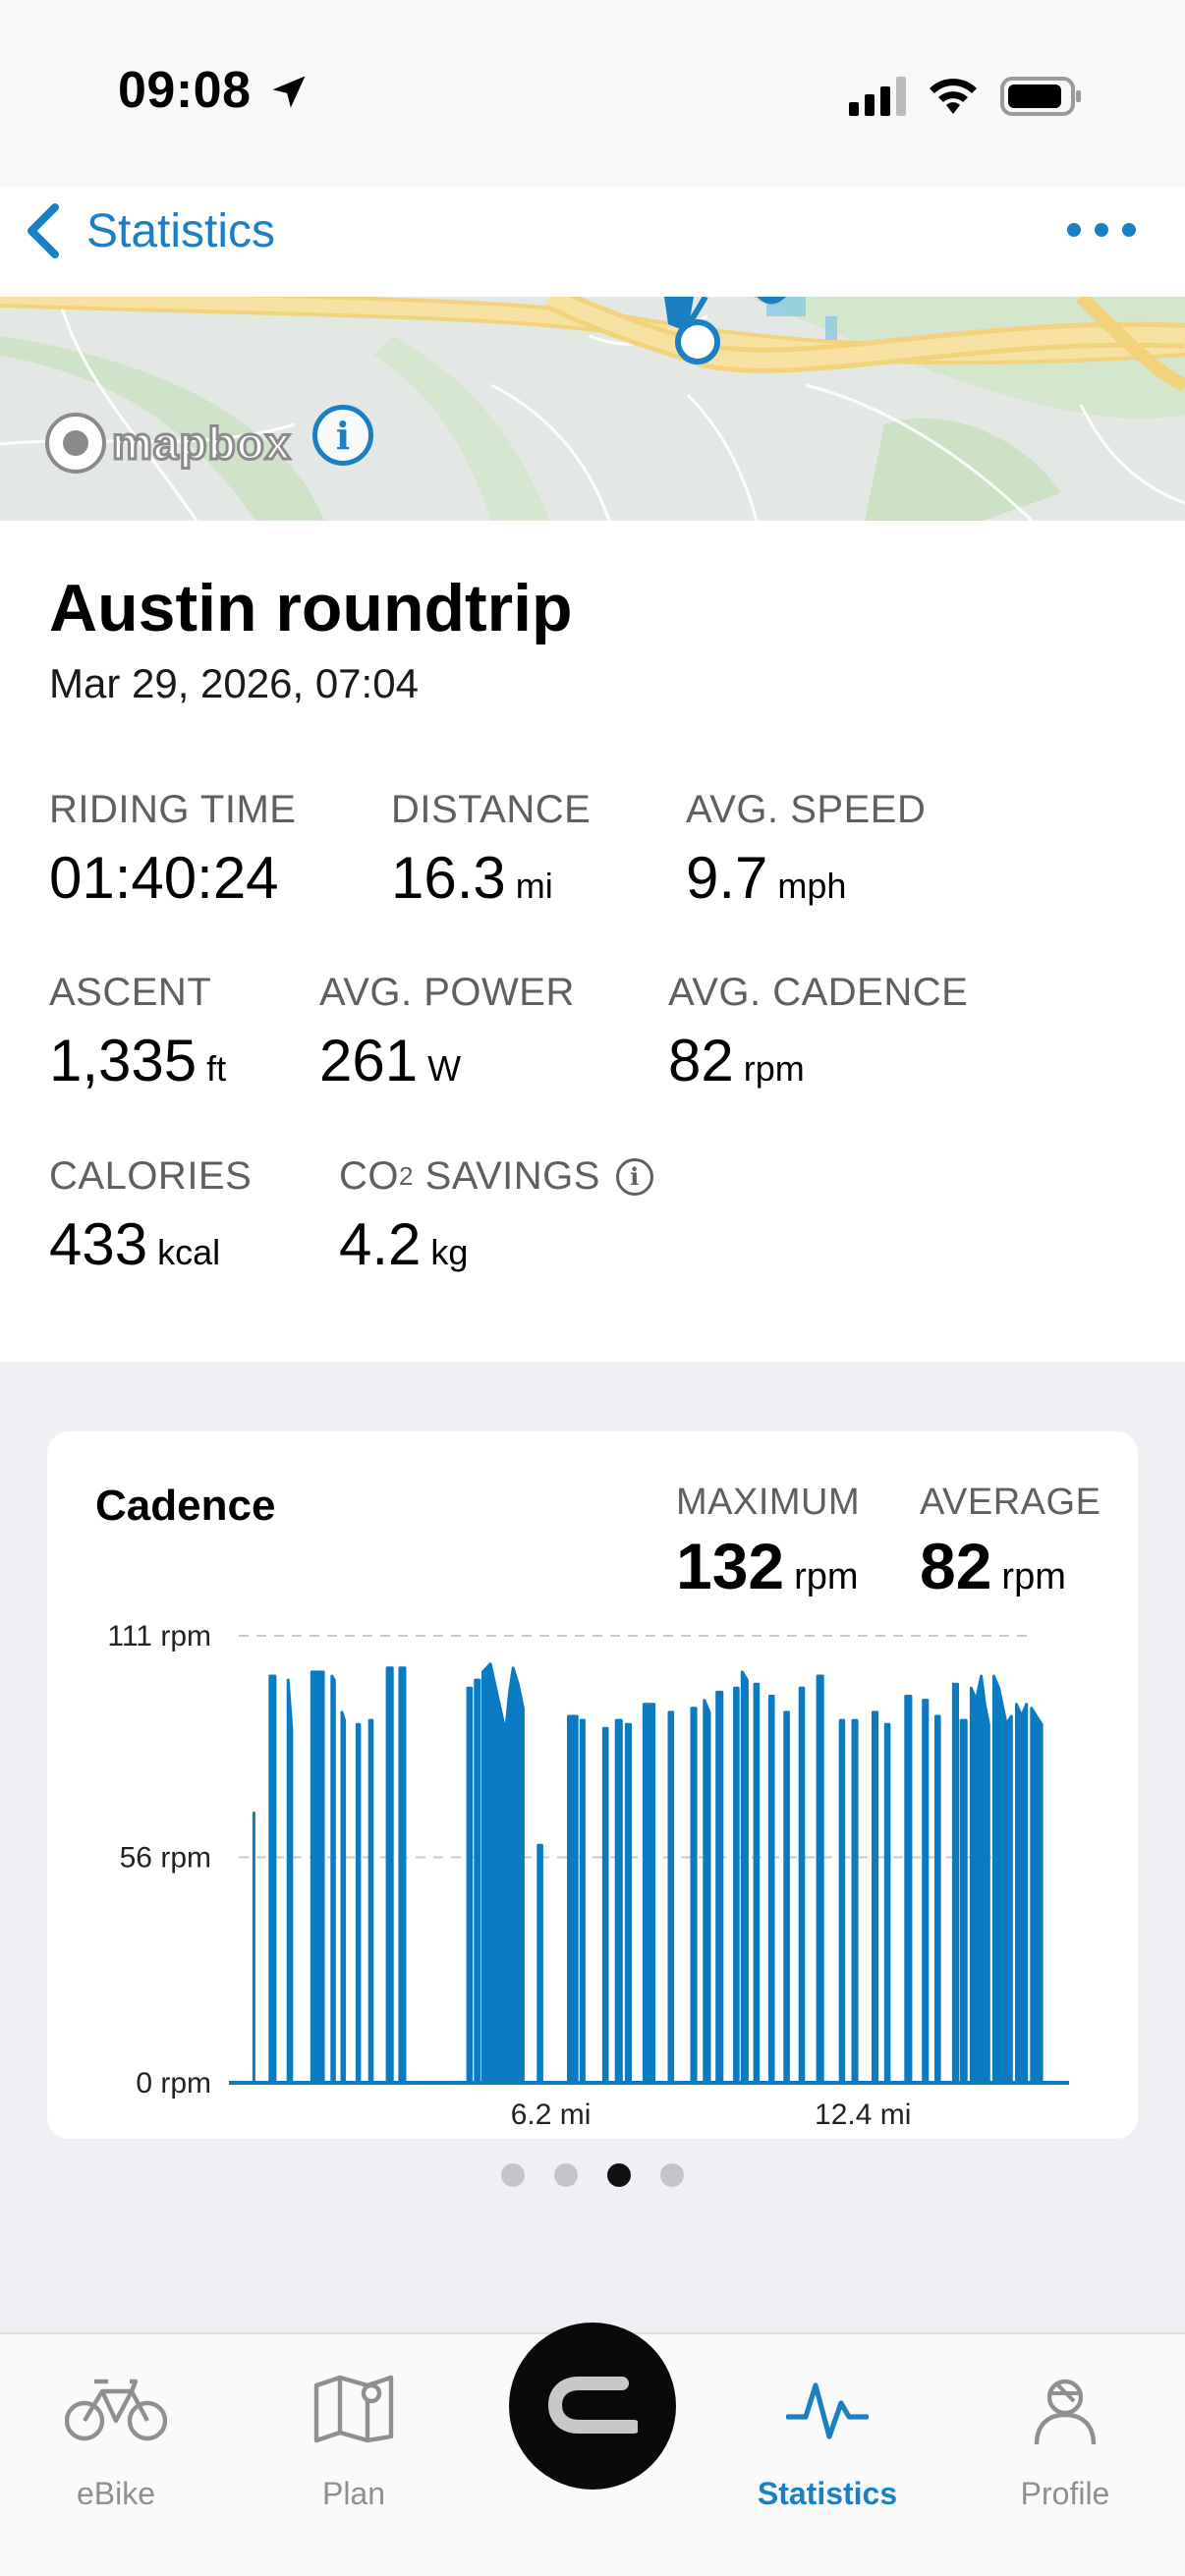 This screenshot has width=1185, height=2576. What do you see at coordinates (1041, 96) in the screenshot?
I see `battery-icon` at bounding box center [1041, 96].